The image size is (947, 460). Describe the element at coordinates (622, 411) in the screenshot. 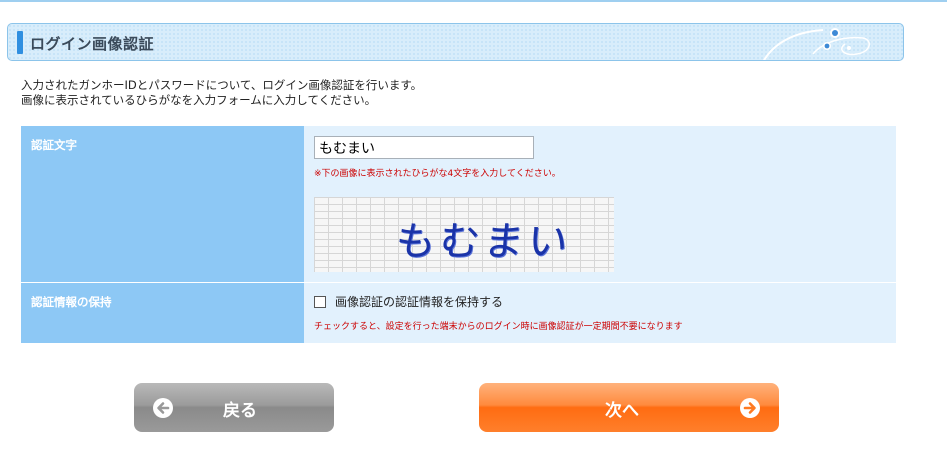

I see `next-button-label: 次へ` at that location.